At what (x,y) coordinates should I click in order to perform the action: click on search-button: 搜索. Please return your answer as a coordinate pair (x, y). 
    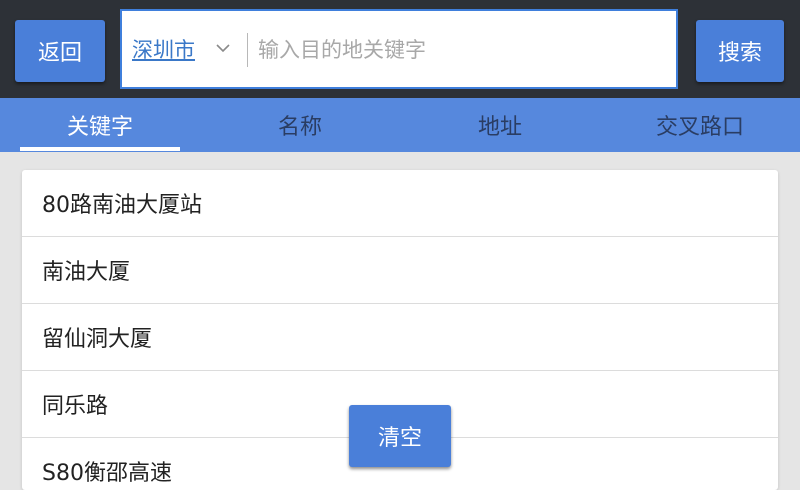
    Looking at the image, I should click on (740, 51).